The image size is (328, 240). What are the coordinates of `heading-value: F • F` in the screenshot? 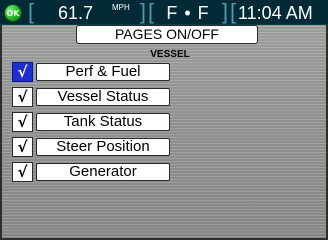 It's located at (188, 13).